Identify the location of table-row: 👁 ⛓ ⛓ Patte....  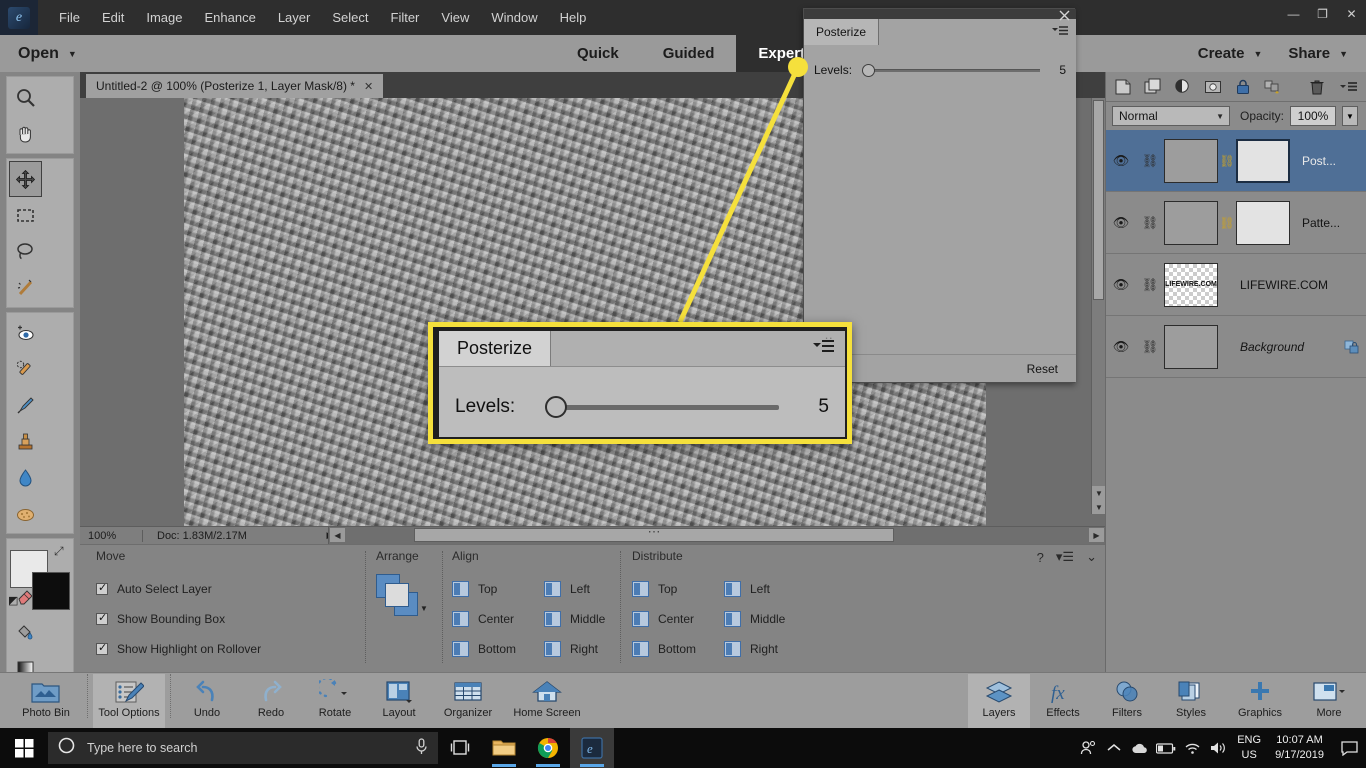
(1236, 223).